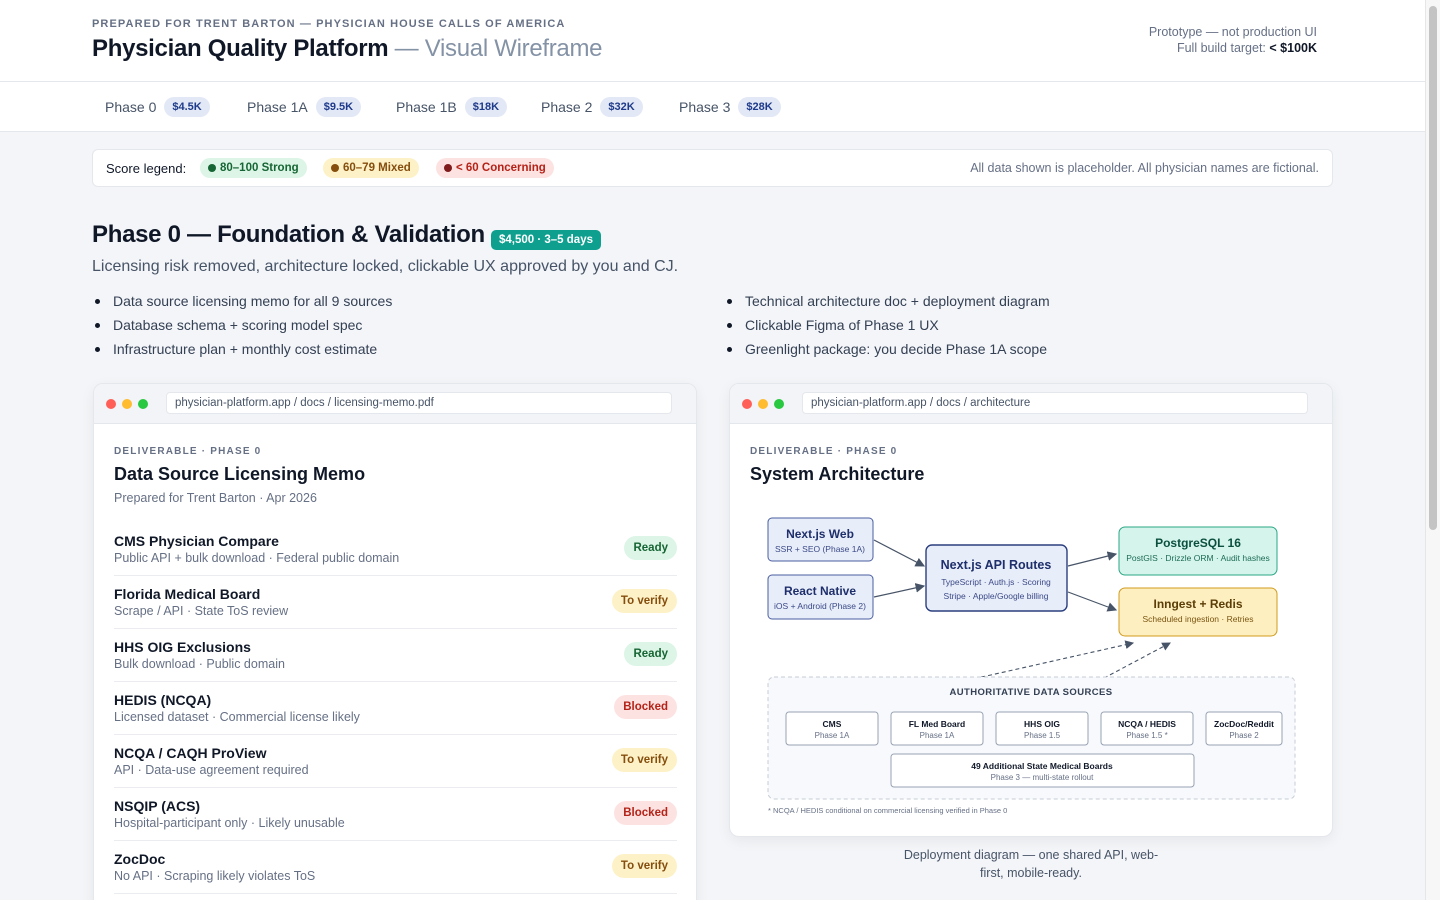 The width and height of the screenshot is (1440, 900). Describe the element at coordinates (996, 596) in the screenshot. I see `api-routes-sub2: Stripe · Apple/Google billing` at that location.